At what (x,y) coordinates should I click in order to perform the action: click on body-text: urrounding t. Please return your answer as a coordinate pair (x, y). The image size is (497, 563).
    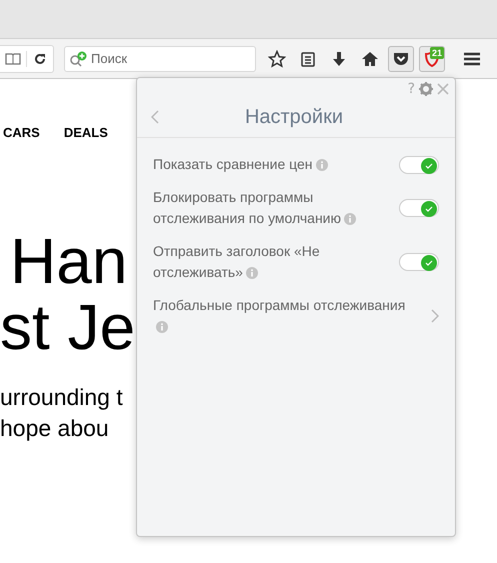
    Looking at the image, I should click on (61, 397).